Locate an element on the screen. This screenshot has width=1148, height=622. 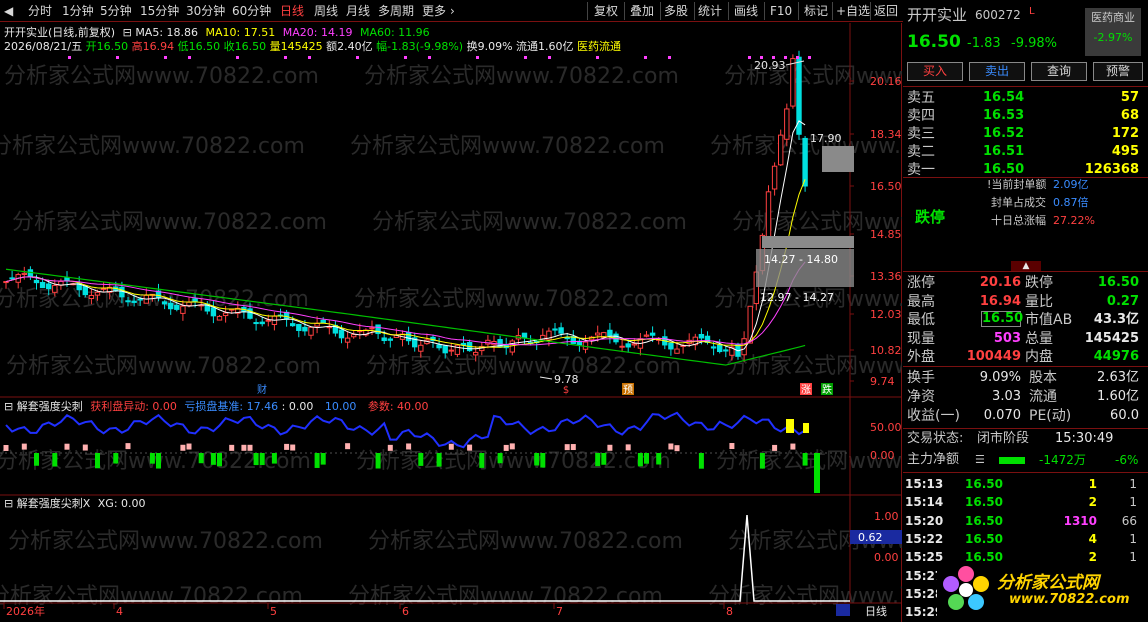
ohlc-tag: 医药流通 is located at coordinates (599, 46).